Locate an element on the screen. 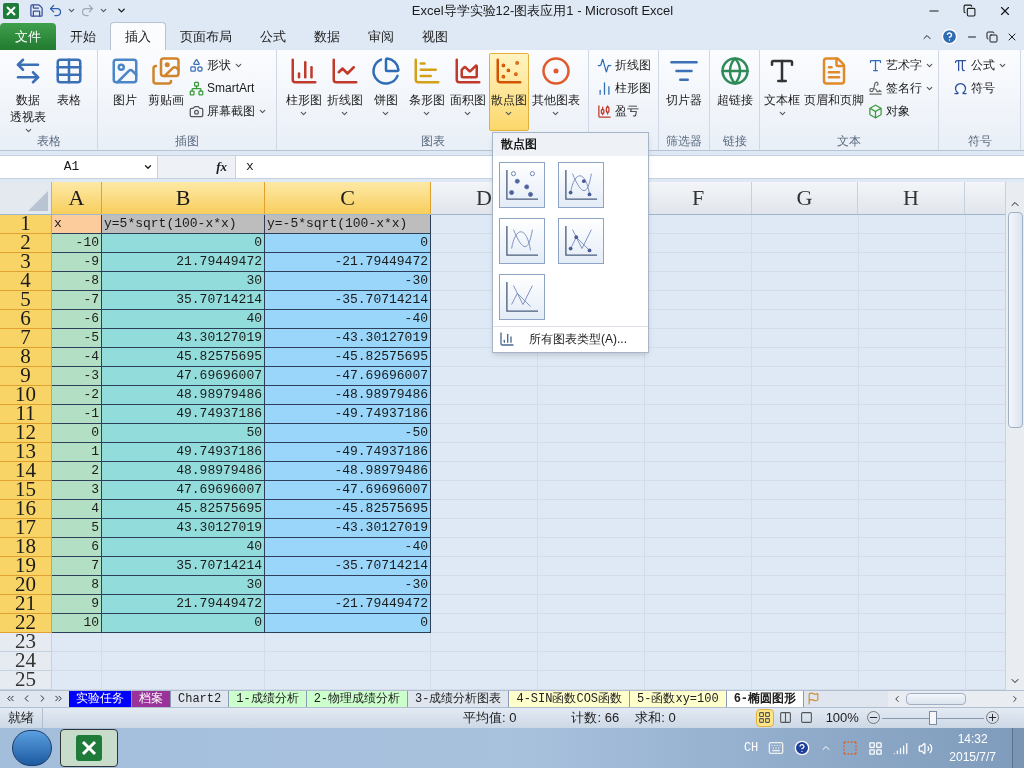 This screenshot has height=768, width=1024. sheet-tab: 6-椭圆图形 is located at coordinates (765, 698).